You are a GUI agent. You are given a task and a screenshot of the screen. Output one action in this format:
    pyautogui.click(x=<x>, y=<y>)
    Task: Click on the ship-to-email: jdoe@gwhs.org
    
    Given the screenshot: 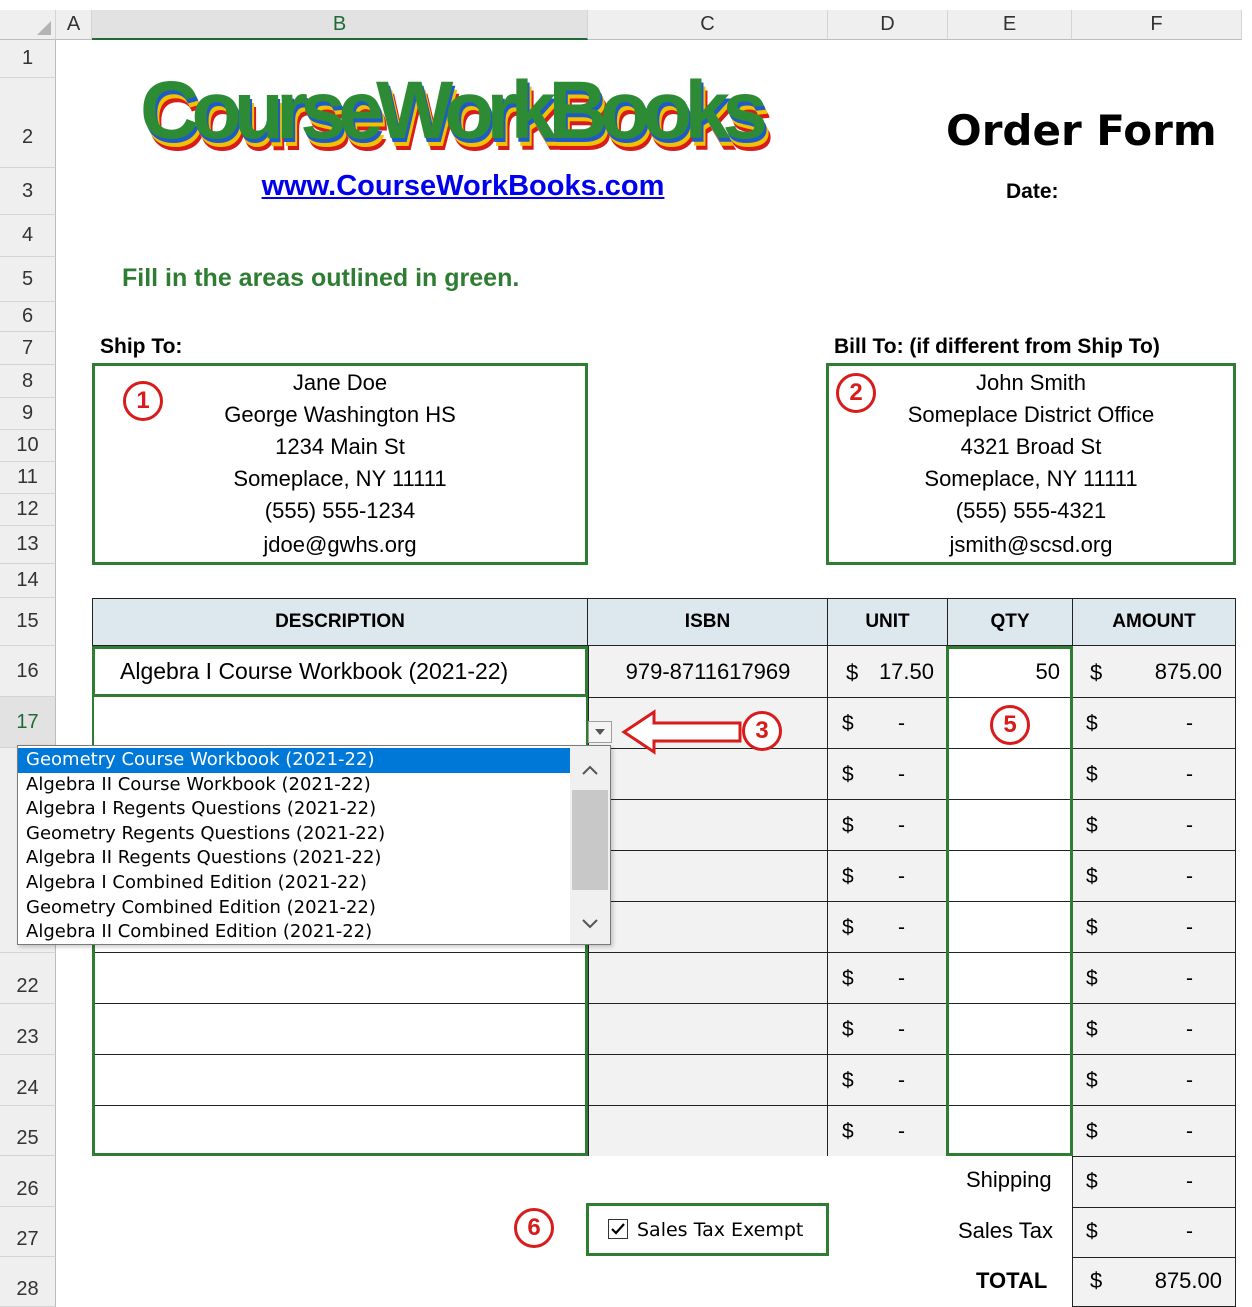 What is the action you would take?
    pyautogui.click(x=340, y=545)
    